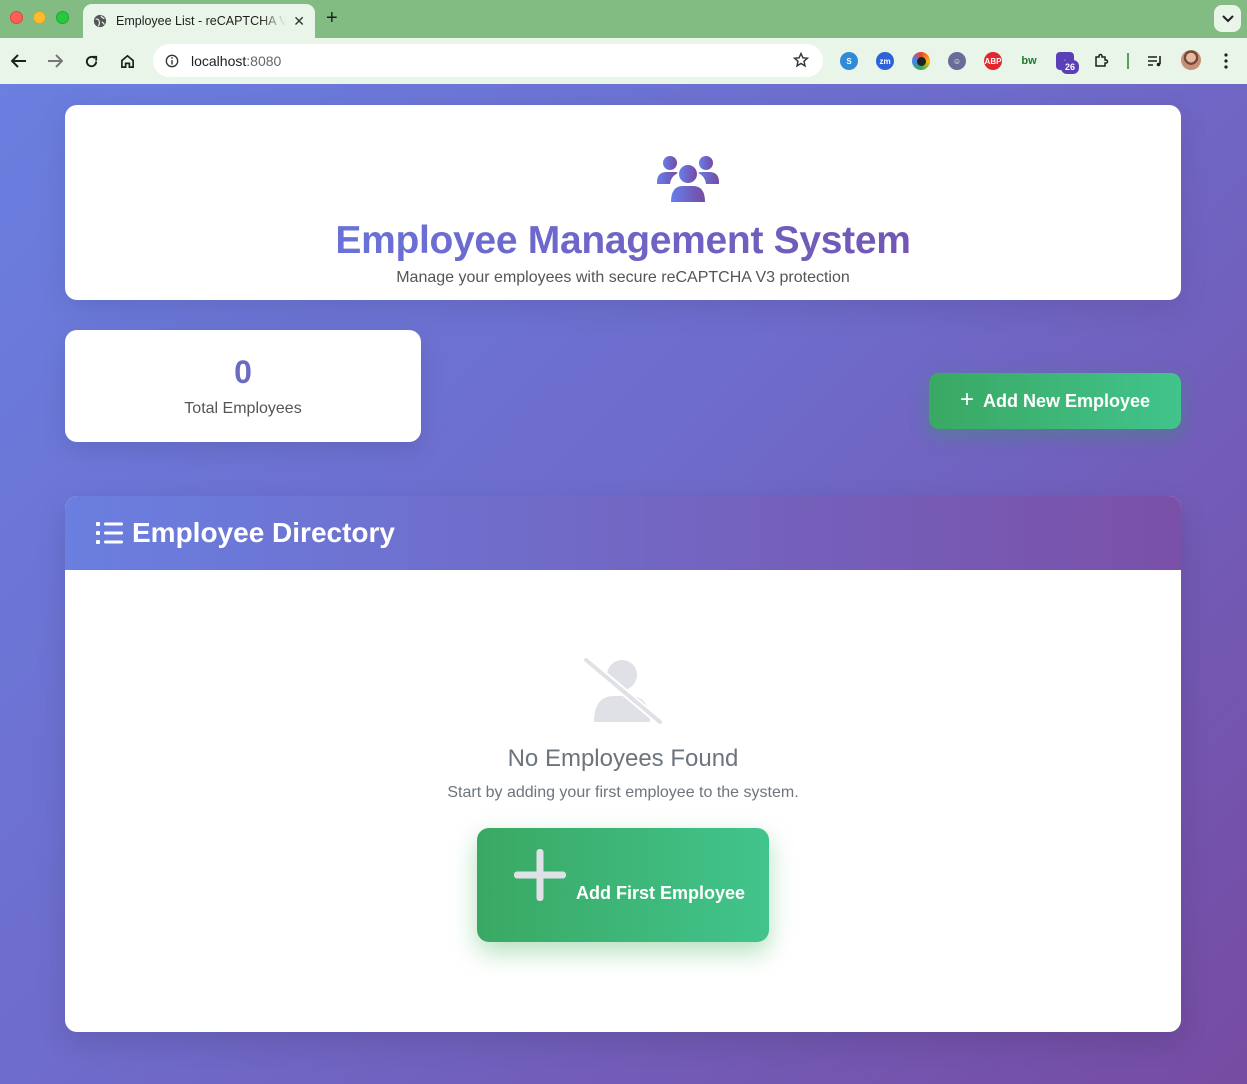 The height and width of the screenshot is (1084, 1247). What do you see at coordinates (332, 18) in the screenshot?
I see `new-tab-button: +` at bounding box center [332, 18].